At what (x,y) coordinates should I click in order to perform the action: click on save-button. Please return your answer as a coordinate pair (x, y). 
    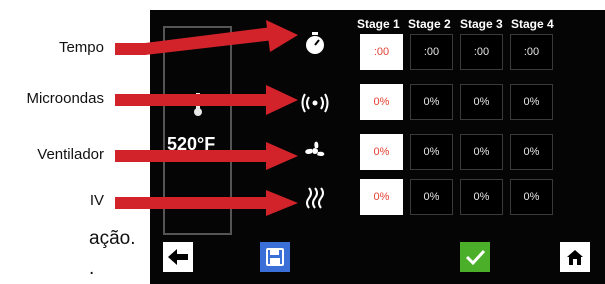
    Looking at the image, I should click on (275, 257).